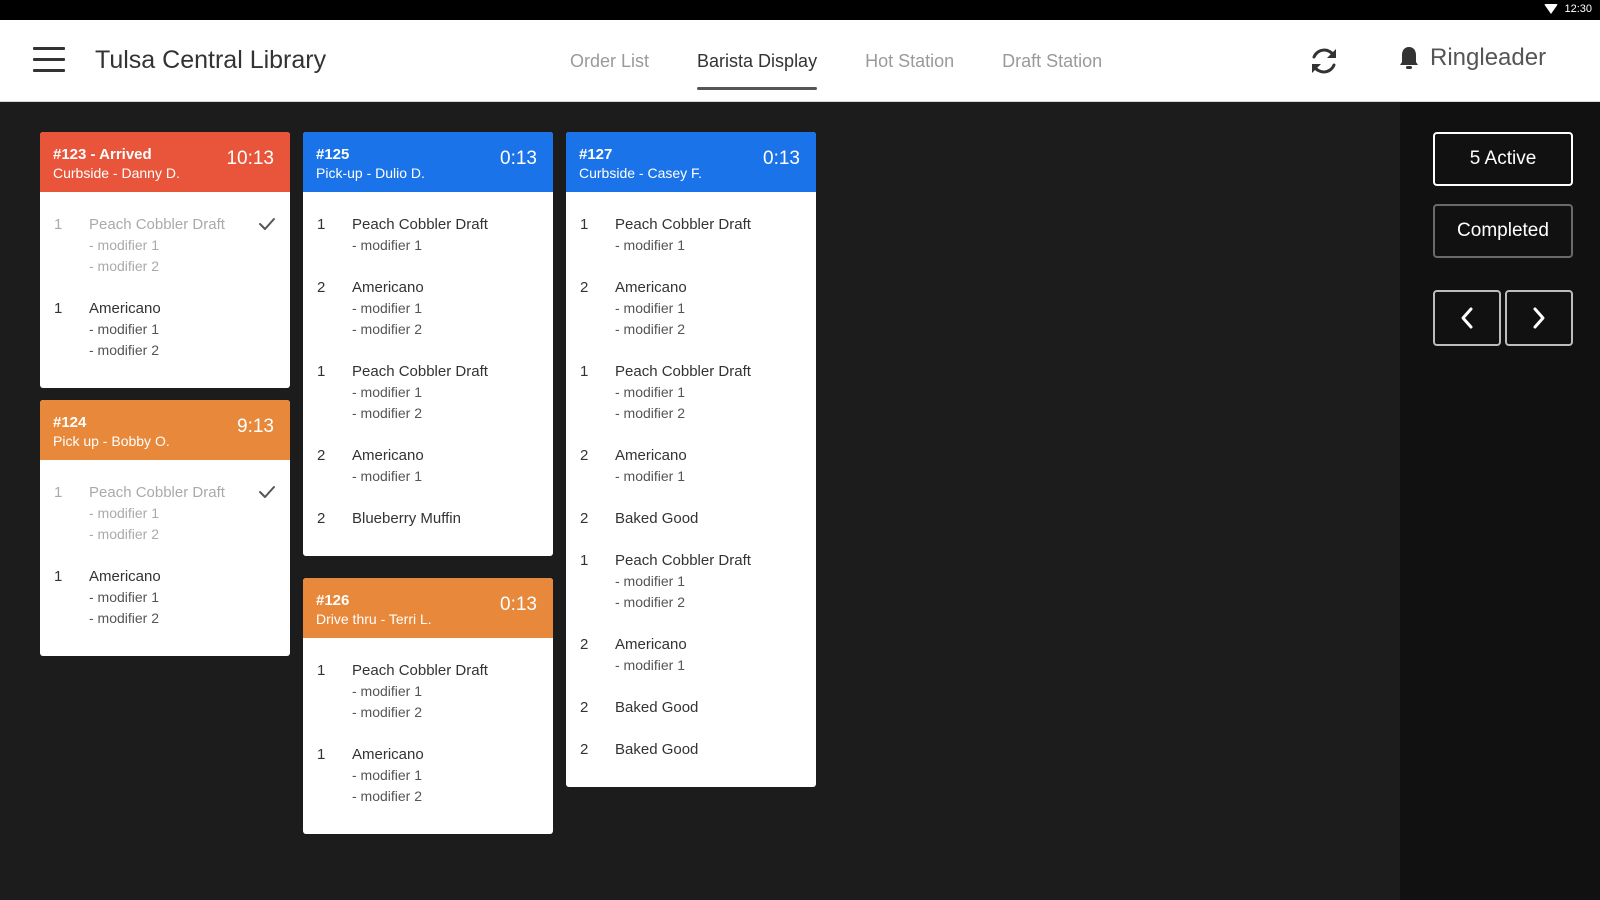  Describe the element at coordinates (1578, 9) in the screenshot. I see `status-time: 12:30` at that location.